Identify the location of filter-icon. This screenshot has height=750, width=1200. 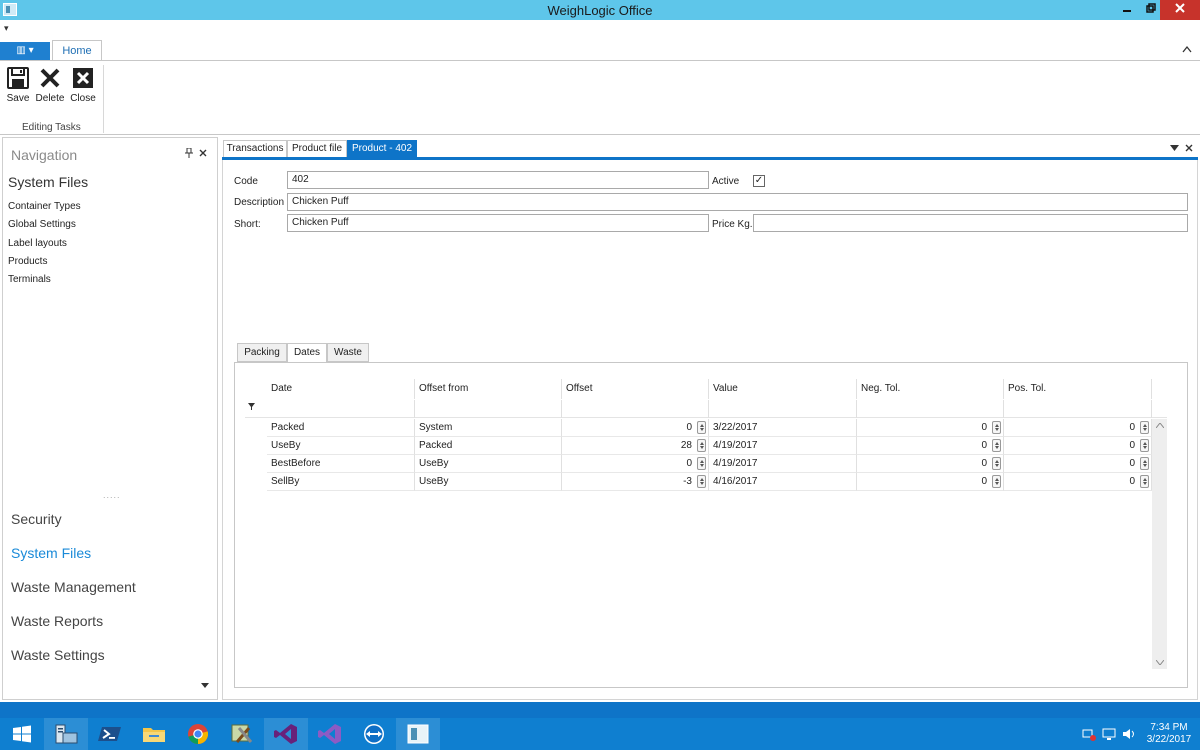
(251, 407).